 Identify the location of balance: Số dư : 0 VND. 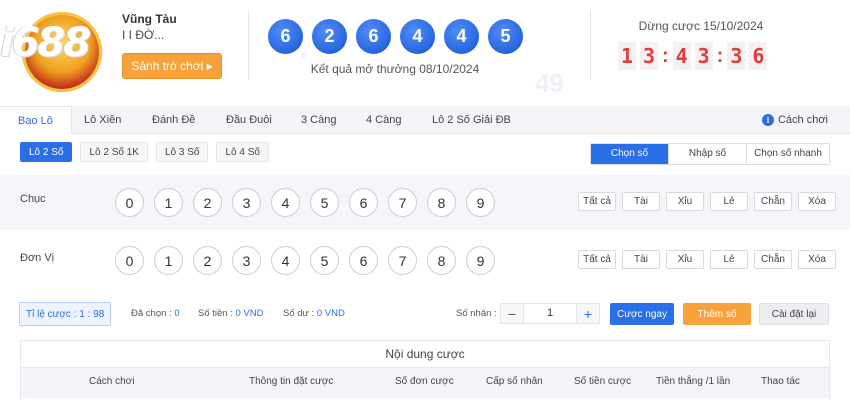
(314, 313).